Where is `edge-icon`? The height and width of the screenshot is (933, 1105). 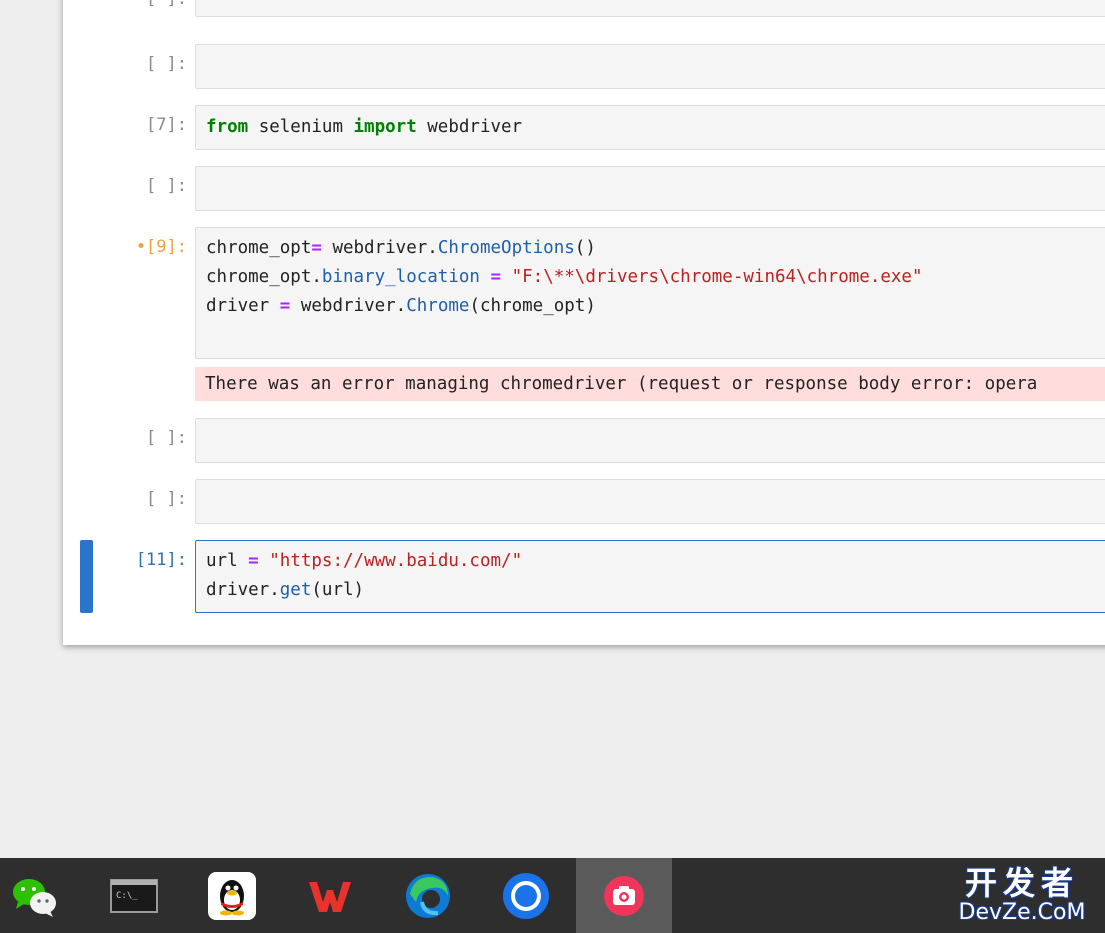 edge-icon is located at coordinates (428, 896).